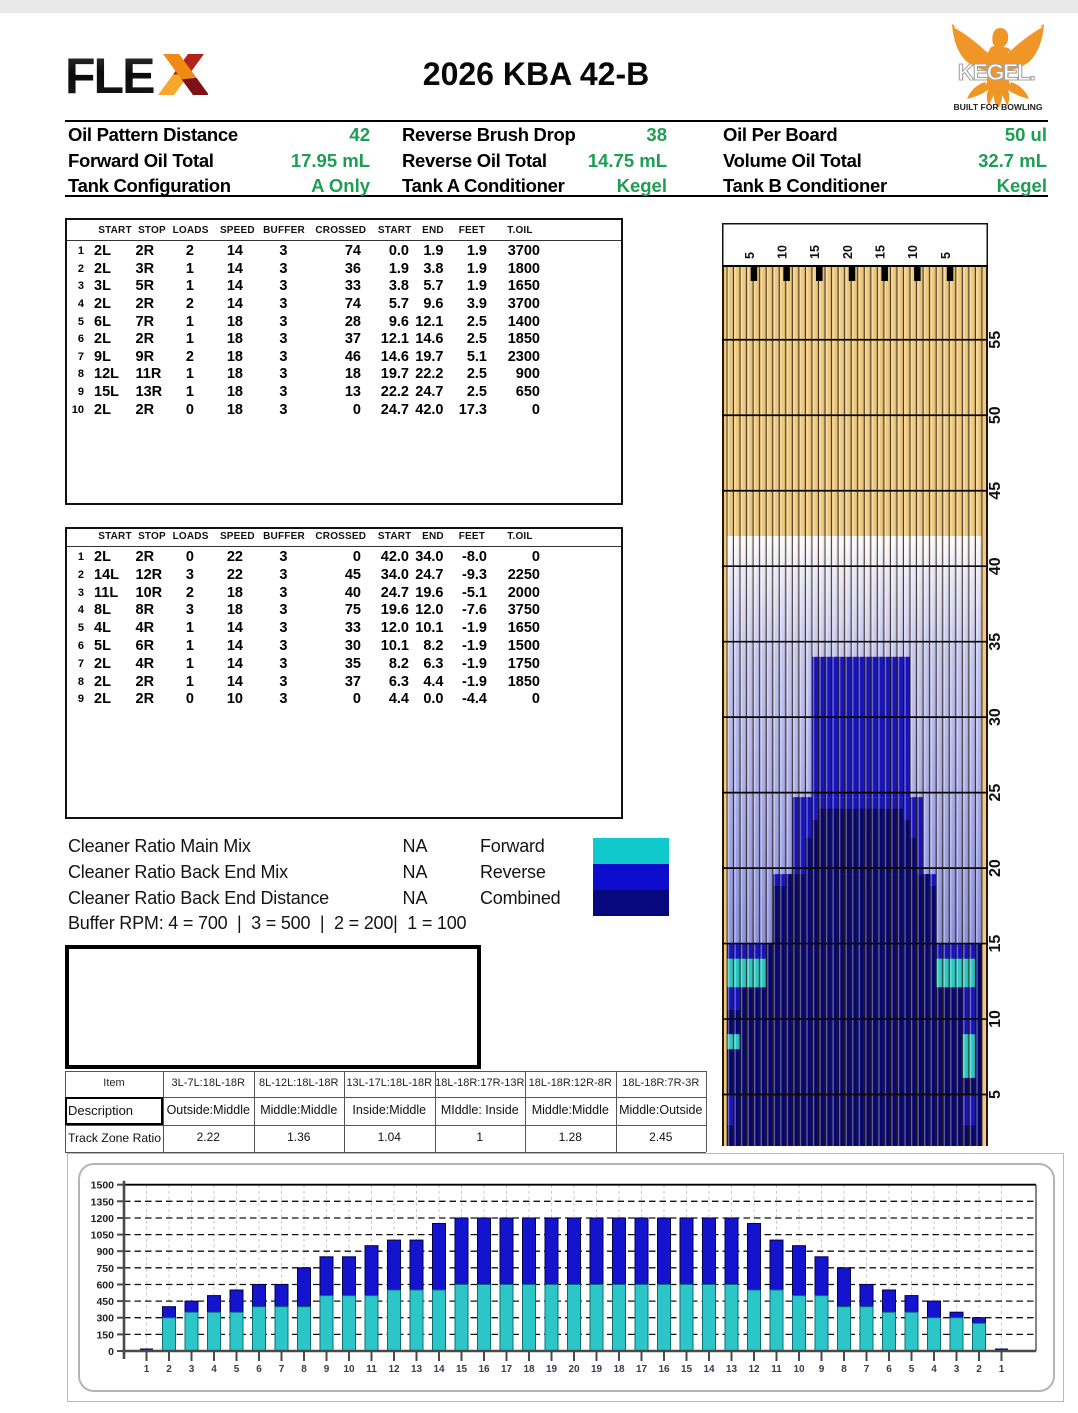 The image size is (1078, 1413). I want to click on svg-text: 1050, so click(103, 1236).